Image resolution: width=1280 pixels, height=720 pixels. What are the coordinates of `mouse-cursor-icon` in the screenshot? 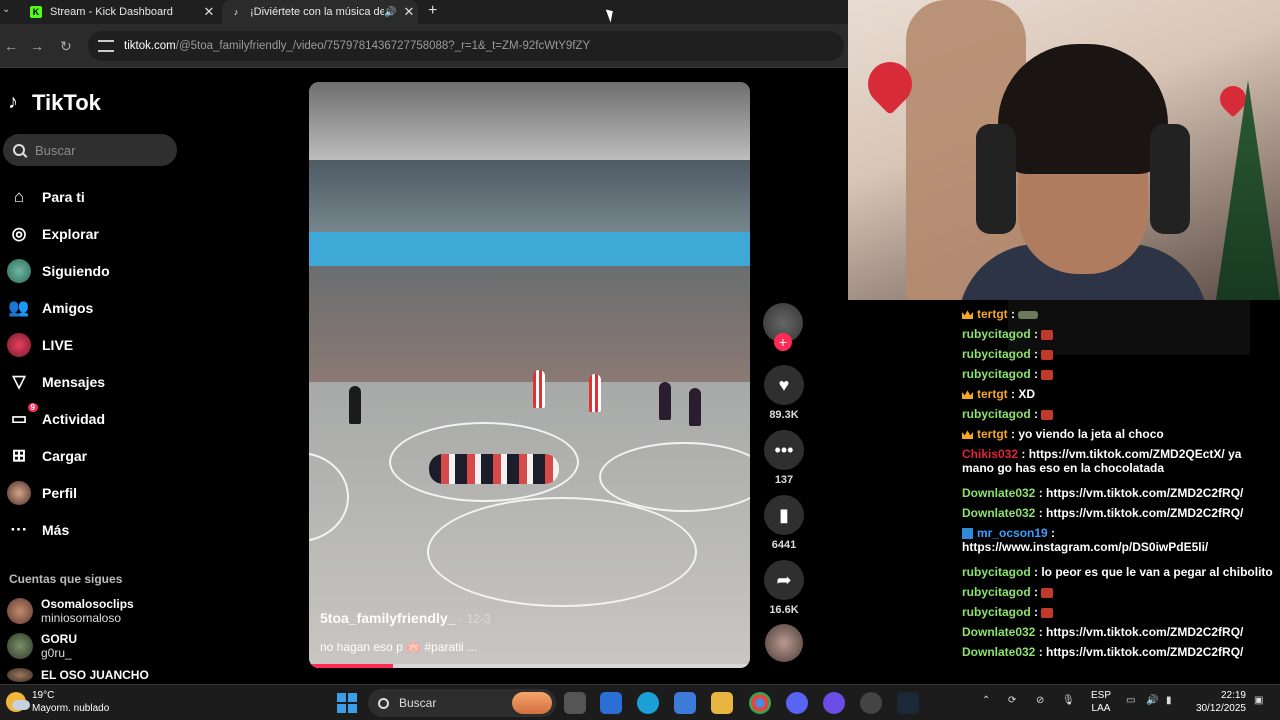 It's located at (611, 15).